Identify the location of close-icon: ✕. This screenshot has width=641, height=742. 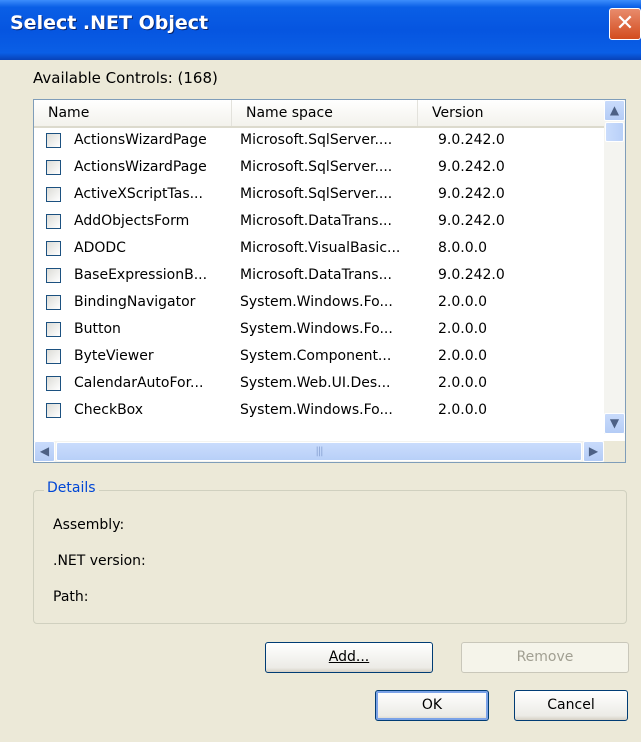
(625, 23).